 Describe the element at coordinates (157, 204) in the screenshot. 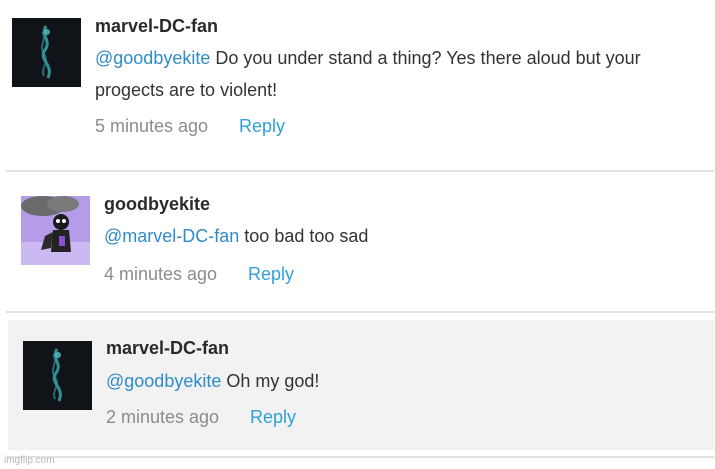

I see `comment-username: goodbyekite` at that location.